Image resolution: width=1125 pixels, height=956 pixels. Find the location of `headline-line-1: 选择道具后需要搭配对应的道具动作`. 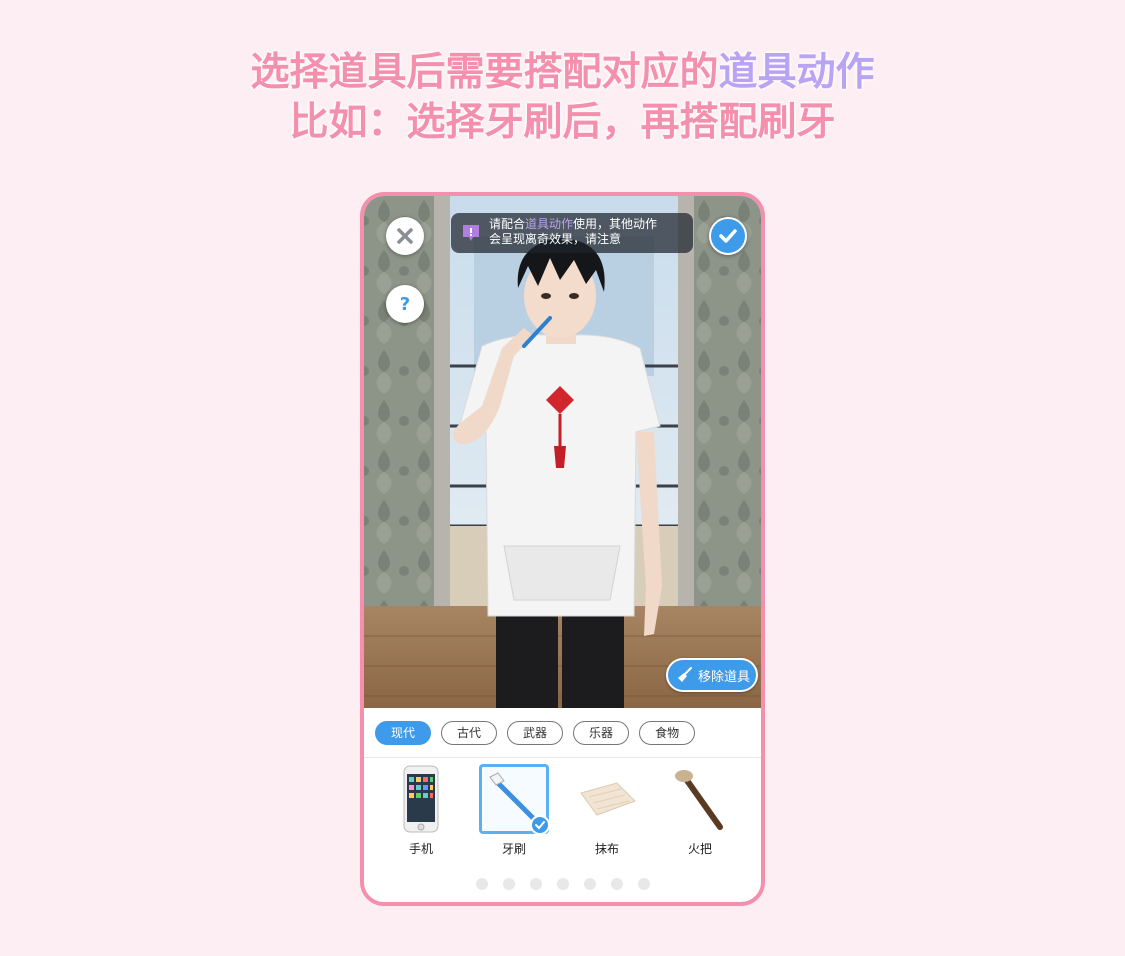

headline-line-1: 选择道具后需要搭配对应的道具动作 is located at coordinates (562, 73).